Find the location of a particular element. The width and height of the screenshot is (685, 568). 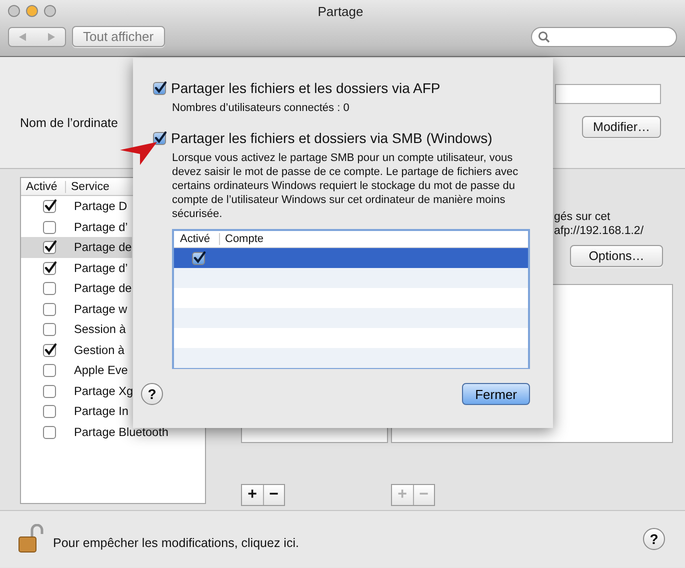

service-name: Gestion à is located at coordinates (99, 349).